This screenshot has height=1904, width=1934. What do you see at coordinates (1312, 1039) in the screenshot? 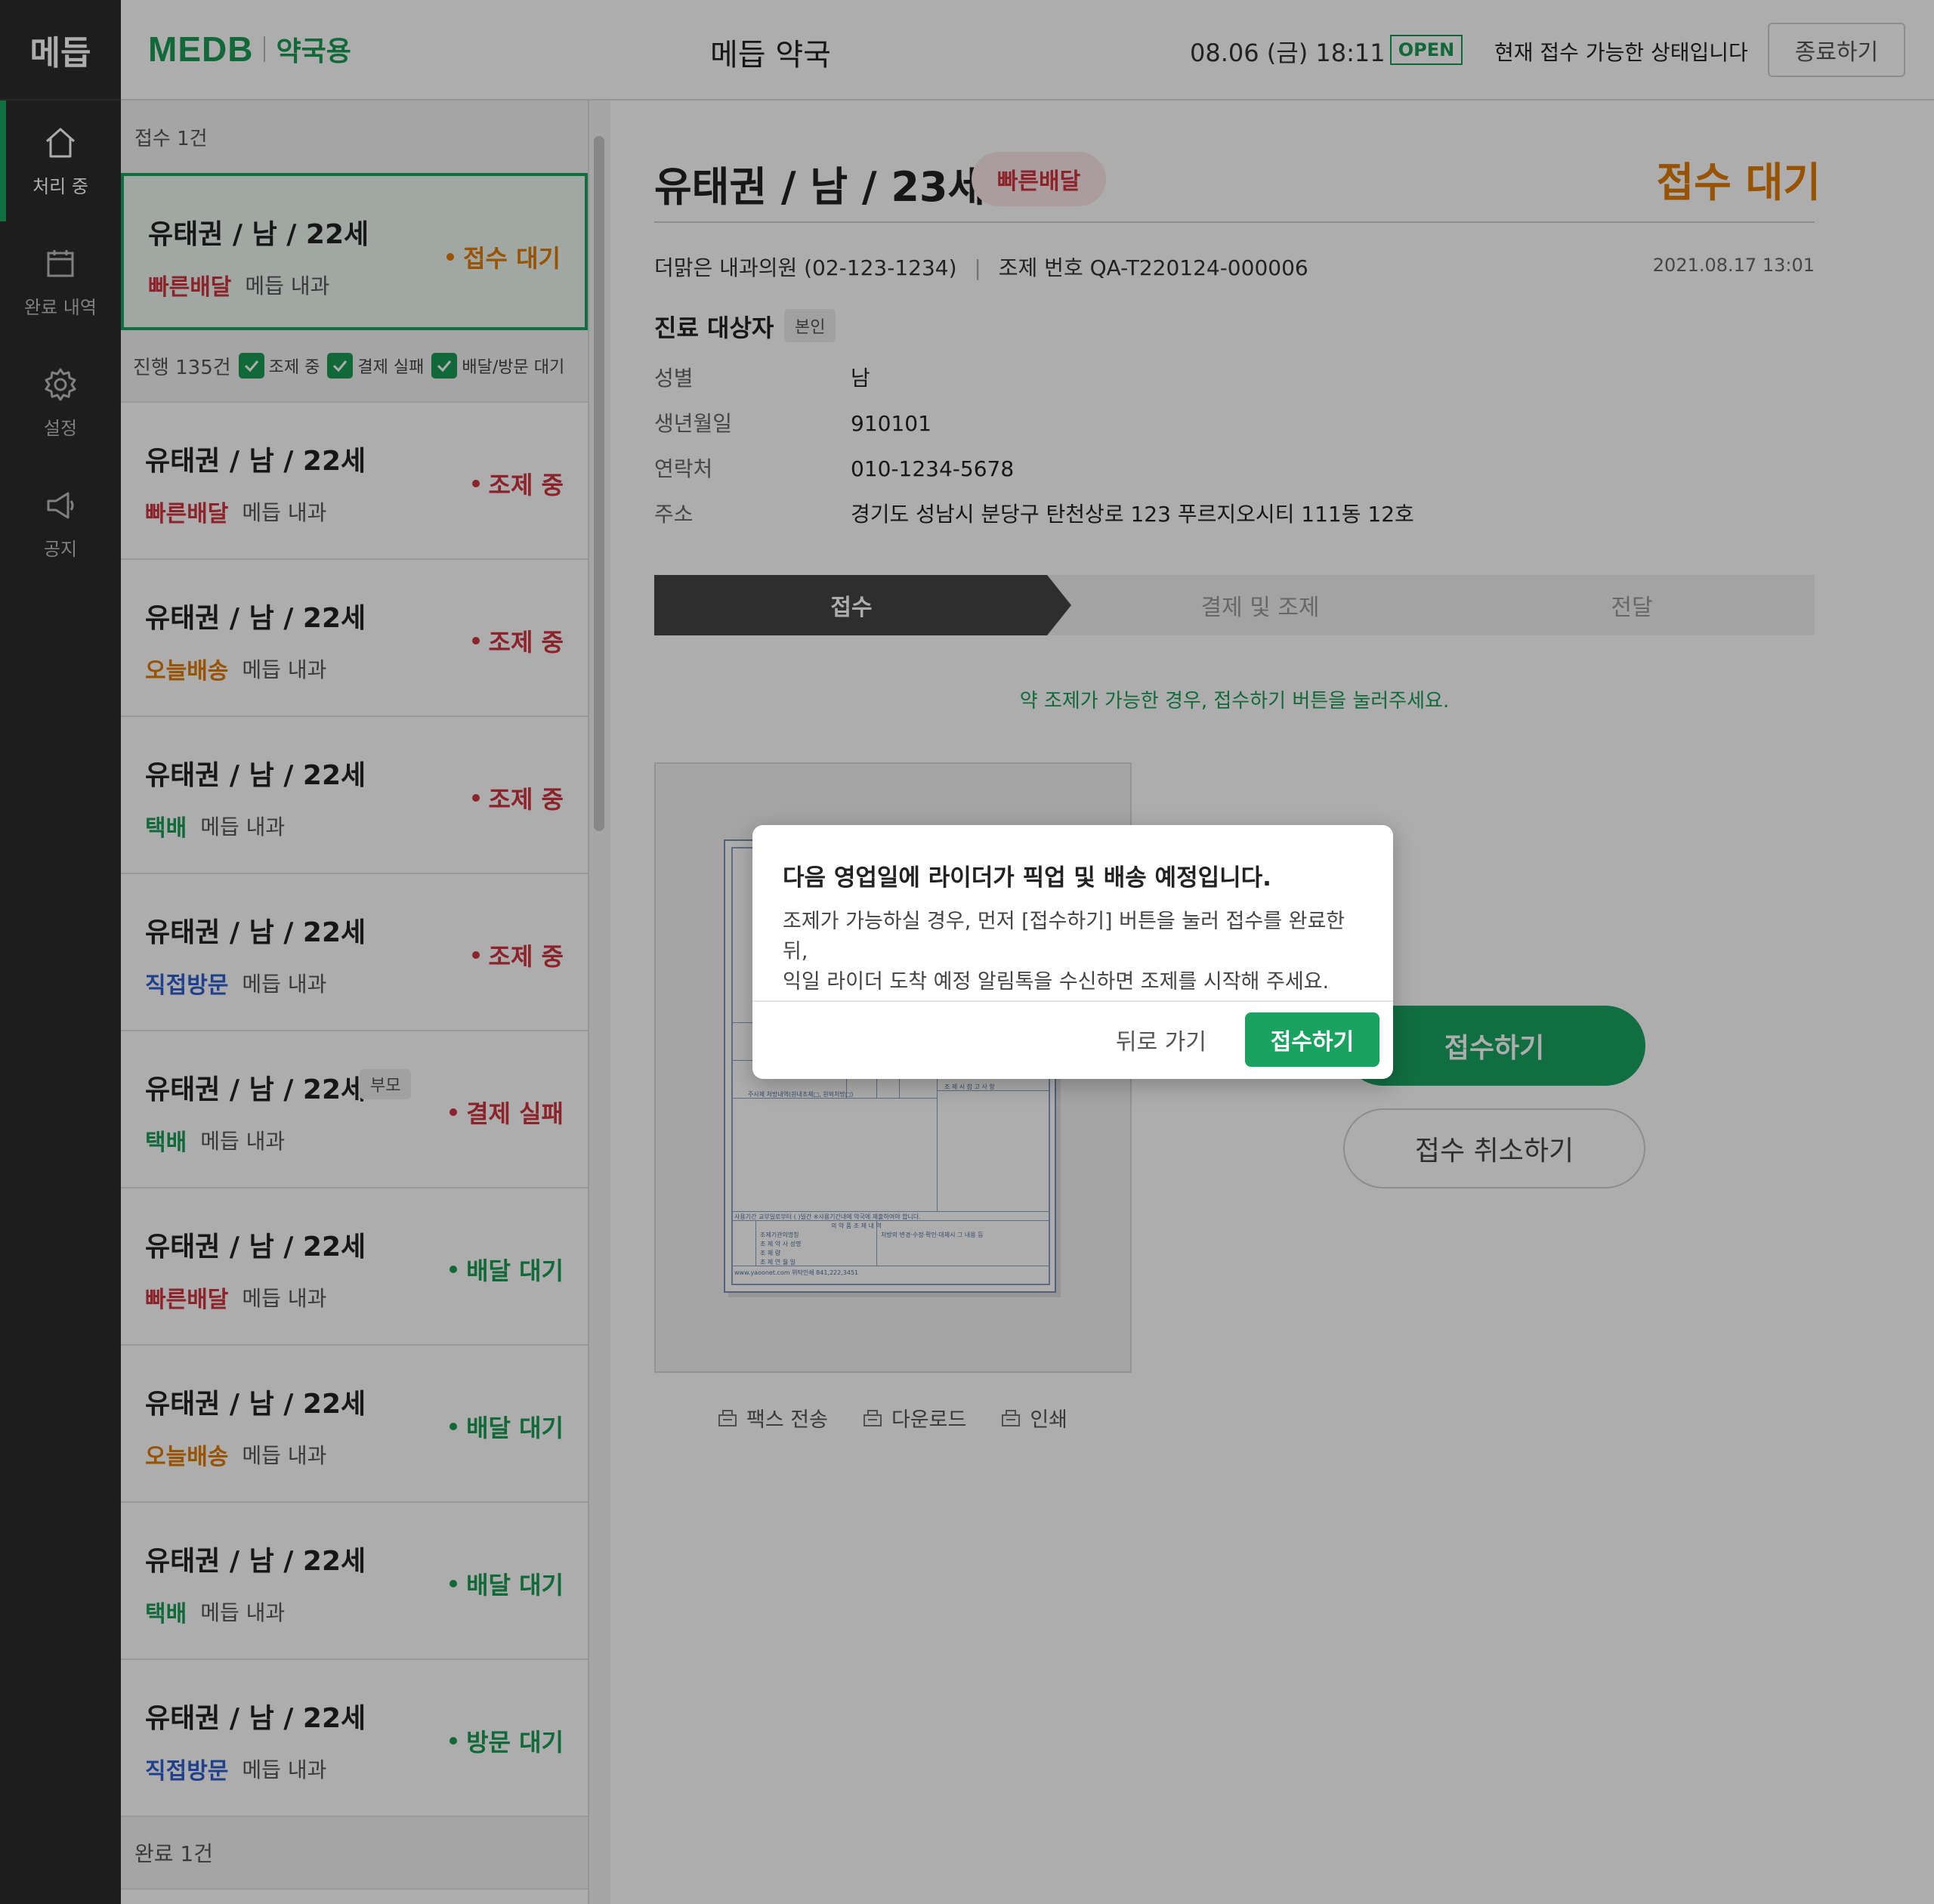
I see `dialog-accept-button: 접수하기` at bounding box center [1312, 1039].